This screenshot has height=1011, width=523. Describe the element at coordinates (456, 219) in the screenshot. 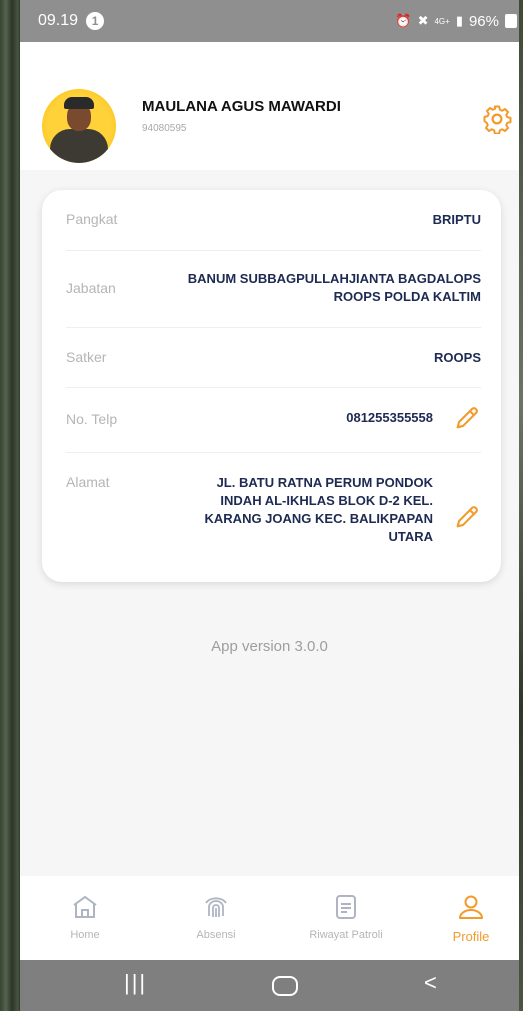

I see `detail-value: BRIPTU` at that location.